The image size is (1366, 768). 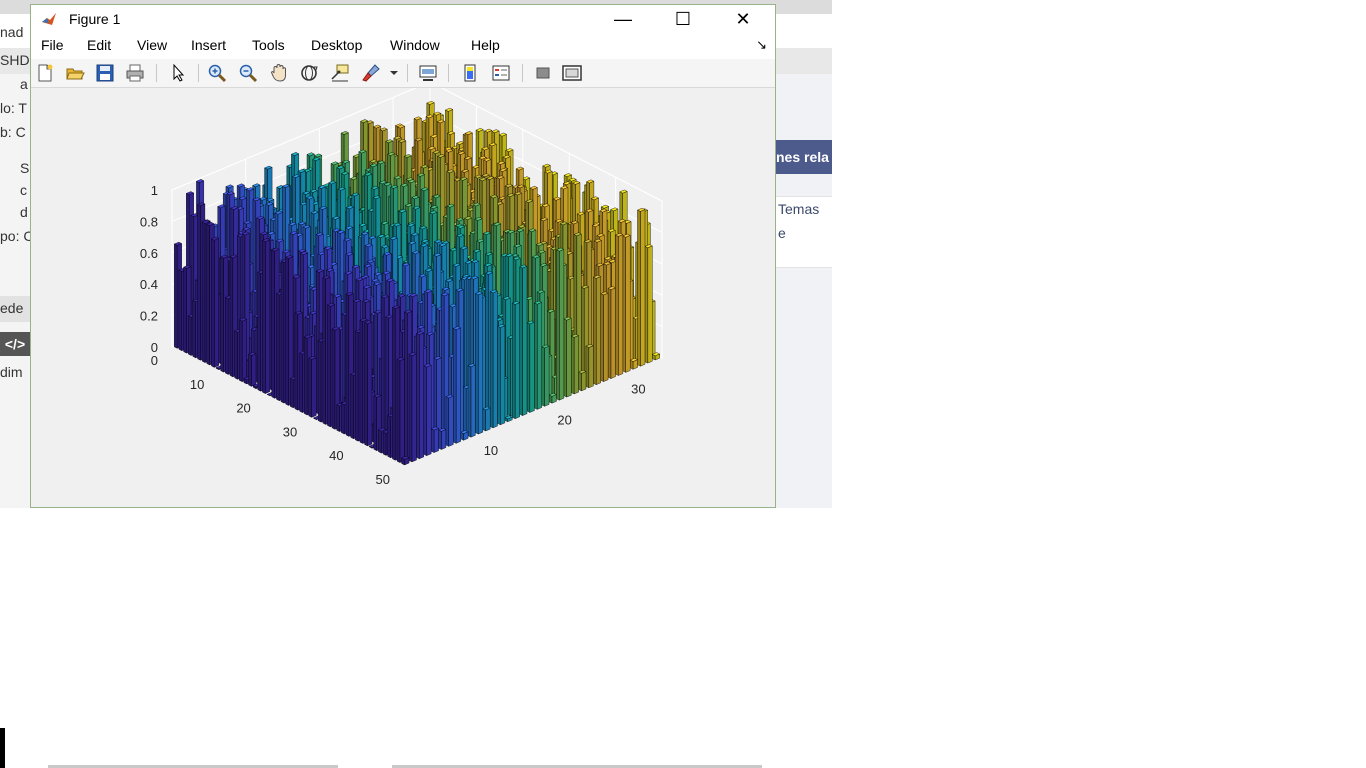 What do you see at coordinates (52, 45) in the screenshot?
I see `menu-file: File` at bounding box center [52, 45].